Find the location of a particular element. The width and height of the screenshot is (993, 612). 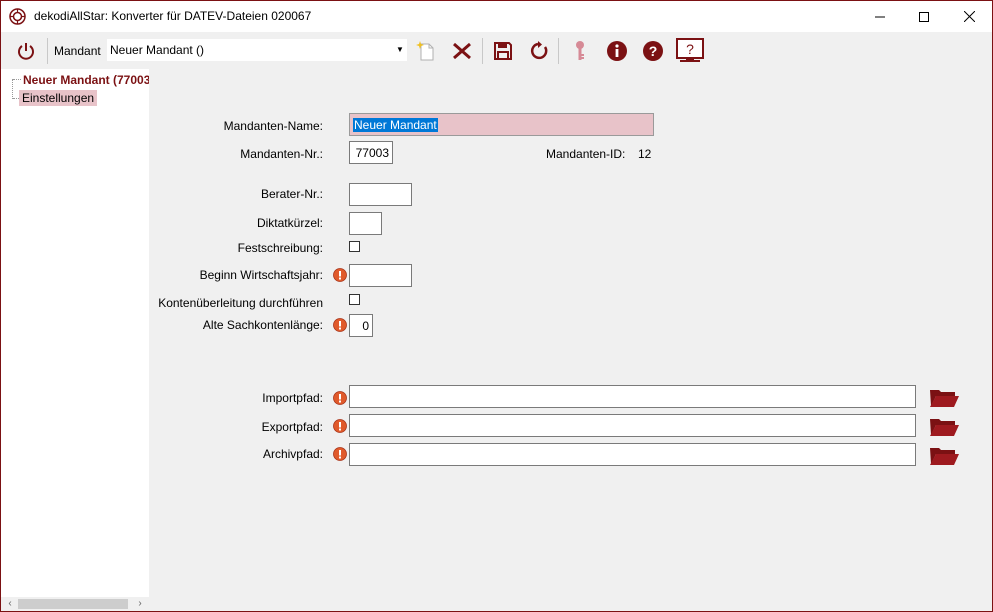

festschreibung-checkbox is located at coordinates (354, 246).